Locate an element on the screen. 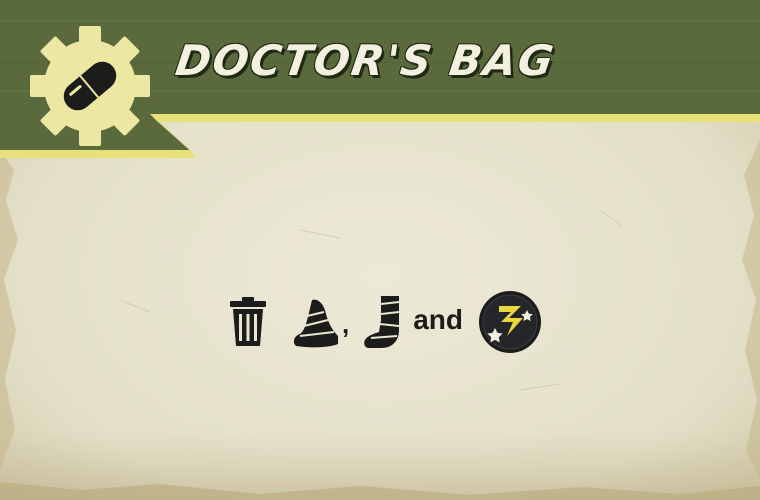  bandaged-leg-icon is located at coordinates (384, 322).